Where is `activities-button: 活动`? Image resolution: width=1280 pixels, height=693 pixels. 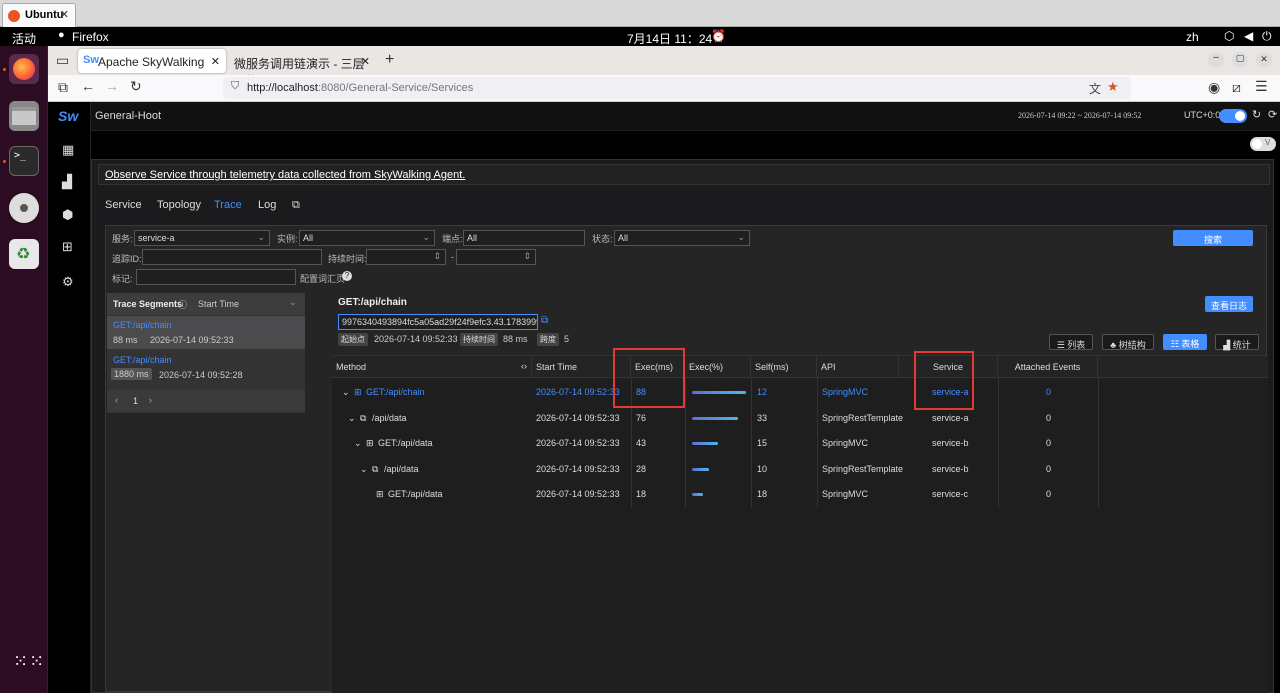 activities-button: 活动 is located at coordinates (24, 38).